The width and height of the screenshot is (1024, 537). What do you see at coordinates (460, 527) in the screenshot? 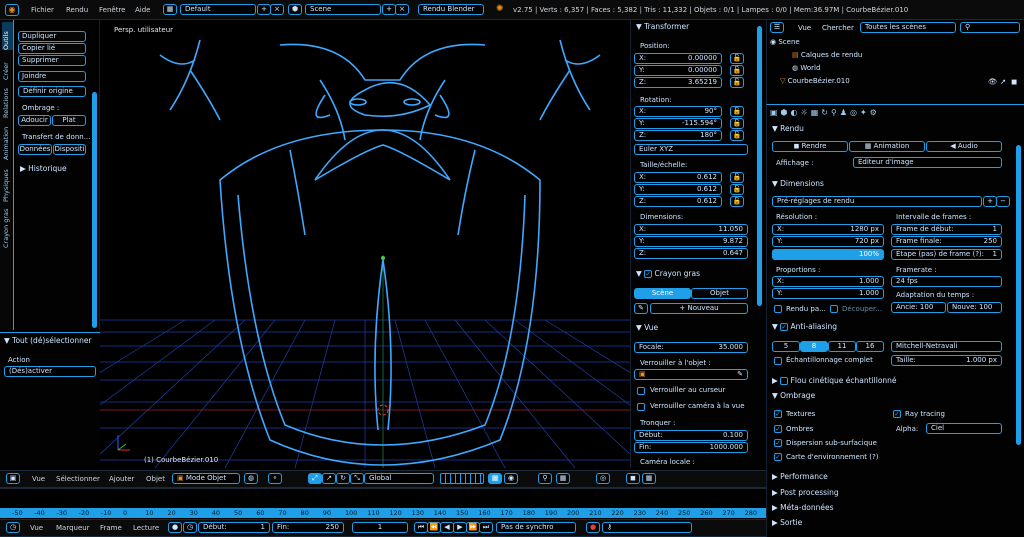
I see `play-icon: ▶` at bounding box center [460, 527].